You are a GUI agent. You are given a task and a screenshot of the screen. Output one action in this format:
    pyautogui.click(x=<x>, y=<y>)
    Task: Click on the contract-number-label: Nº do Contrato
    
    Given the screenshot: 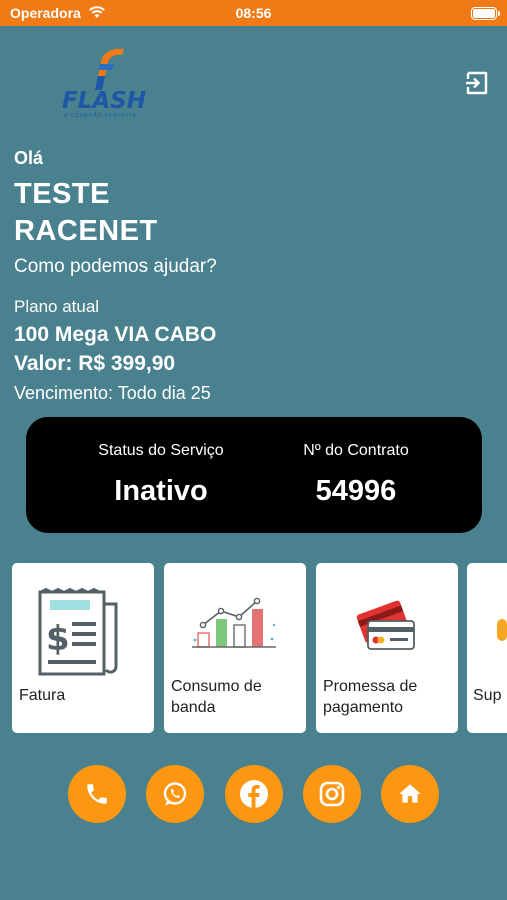 What is the action you would take?
    pyautogui.click(x=356, y=450)
    